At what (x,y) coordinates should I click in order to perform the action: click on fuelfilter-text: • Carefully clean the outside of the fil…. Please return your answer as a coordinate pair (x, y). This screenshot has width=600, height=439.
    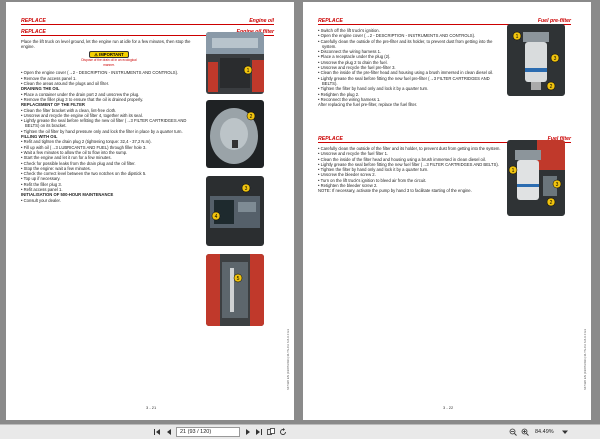
    Looking at the image, I should click on (412, 170).